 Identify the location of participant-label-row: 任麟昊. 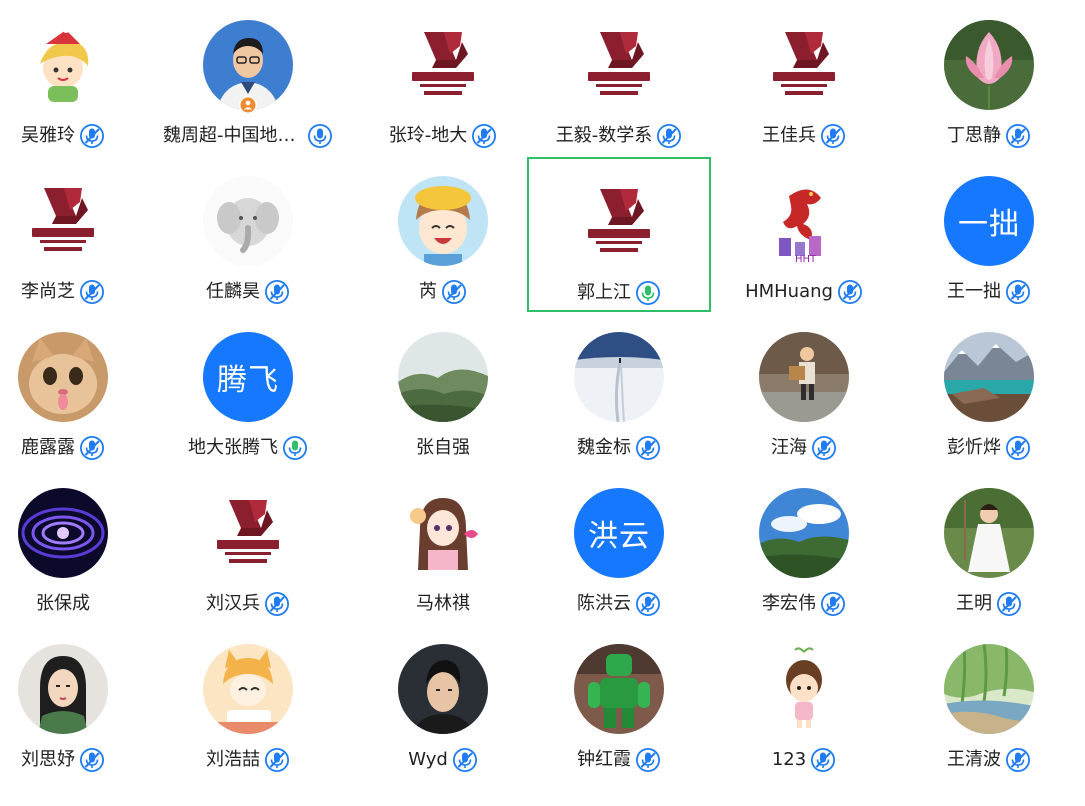
(248, 292).